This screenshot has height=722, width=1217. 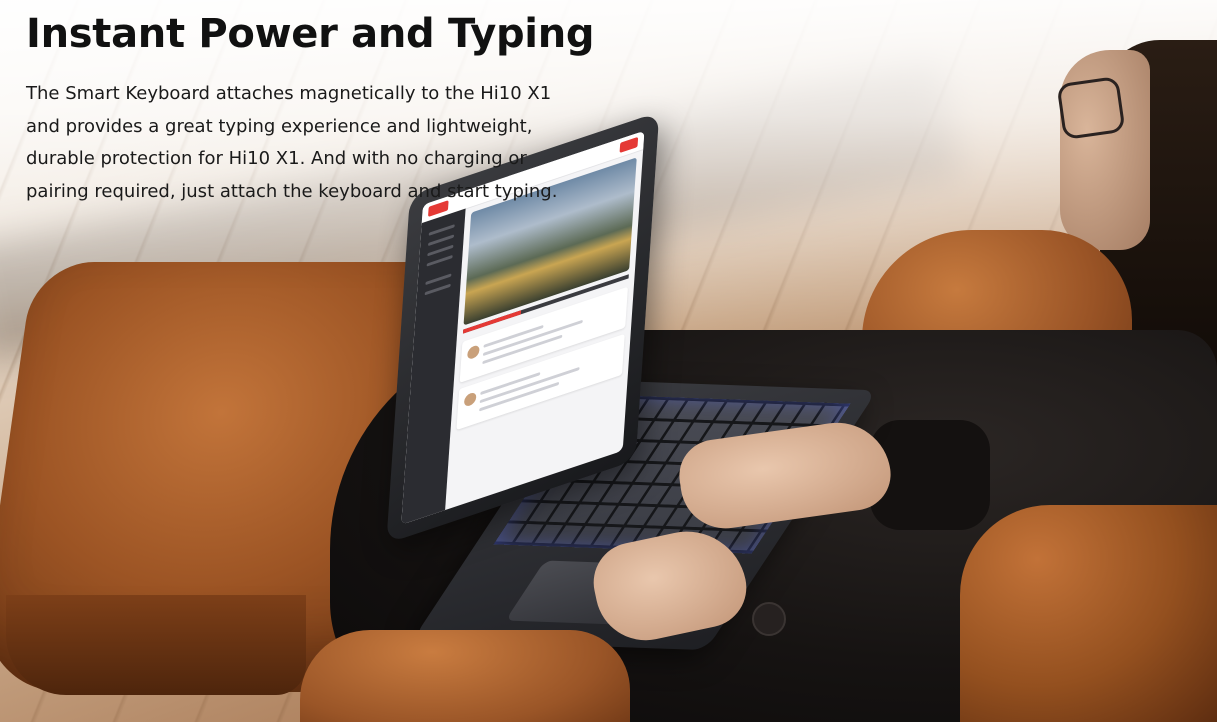 What do you see at coordinates (629, 145) in the screenshot?
I see `app-action-button` at bounding box center [629, 145].